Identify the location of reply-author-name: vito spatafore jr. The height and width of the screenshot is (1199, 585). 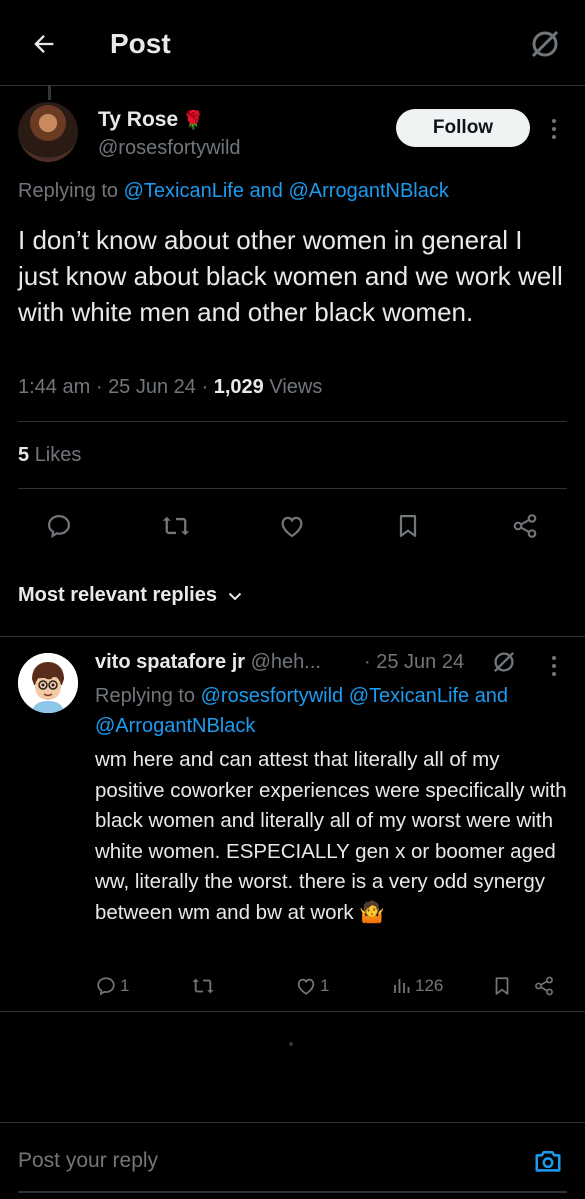
(170, 662).